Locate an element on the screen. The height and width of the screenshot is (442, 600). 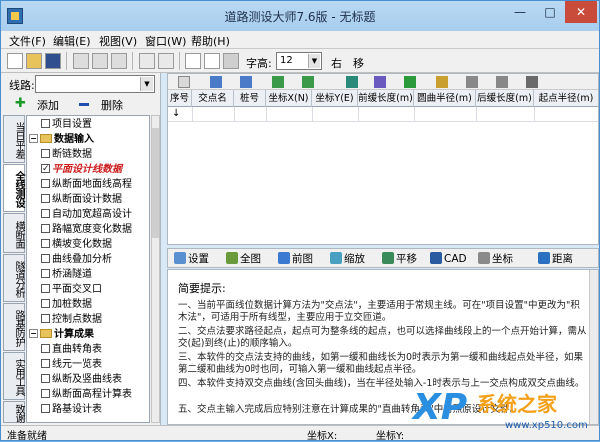
tab-route-design: 全线测设 is located at coordinates (14, 188).